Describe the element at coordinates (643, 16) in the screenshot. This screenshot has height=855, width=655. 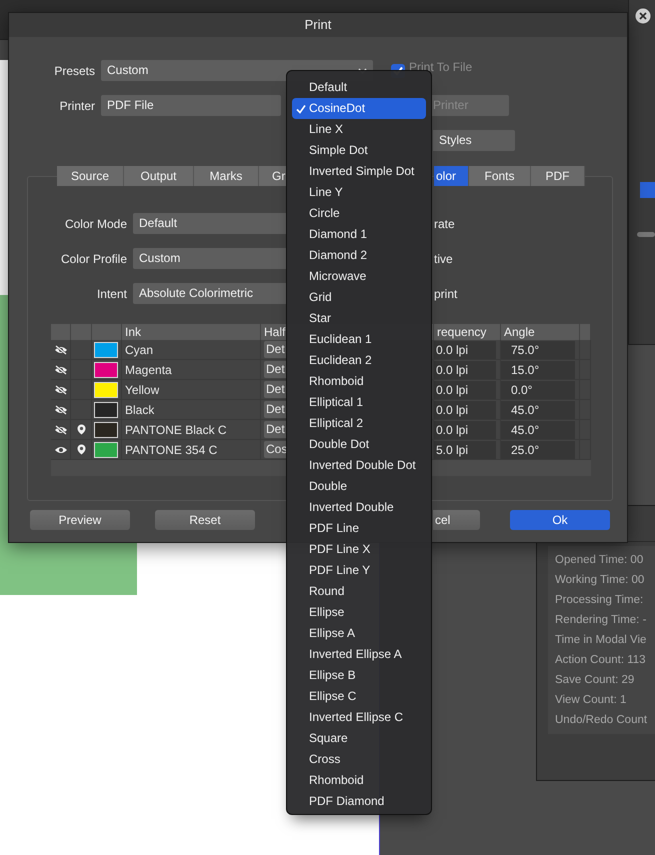
I see `close-icon` at that location.